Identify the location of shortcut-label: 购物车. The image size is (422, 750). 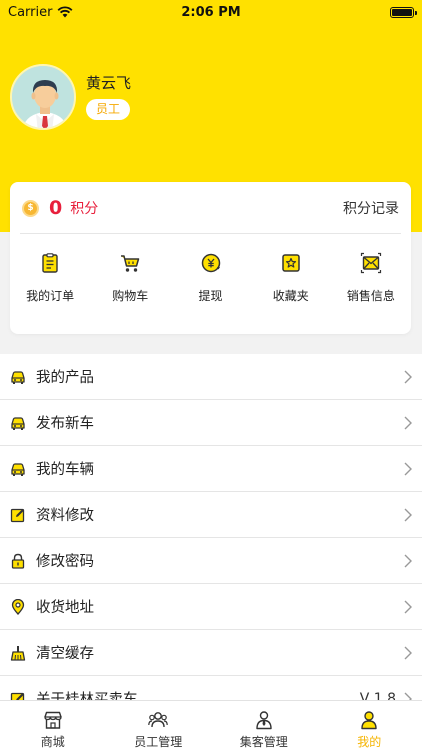
(130, 296).